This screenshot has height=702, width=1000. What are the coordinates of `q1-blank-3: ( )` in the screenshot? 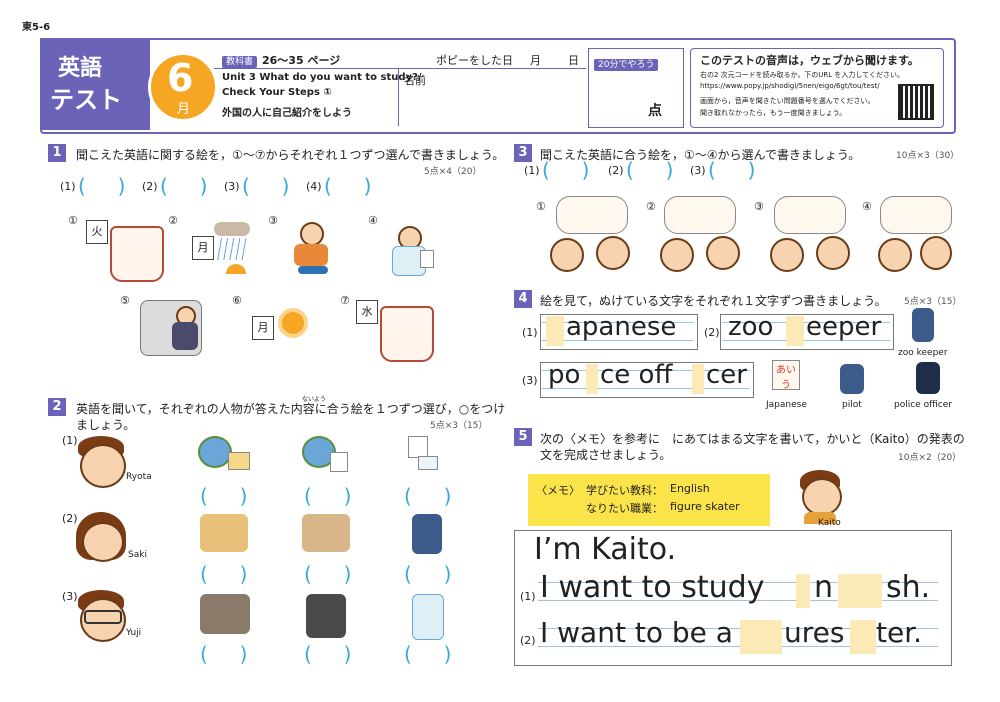 It's located at (265, 186).